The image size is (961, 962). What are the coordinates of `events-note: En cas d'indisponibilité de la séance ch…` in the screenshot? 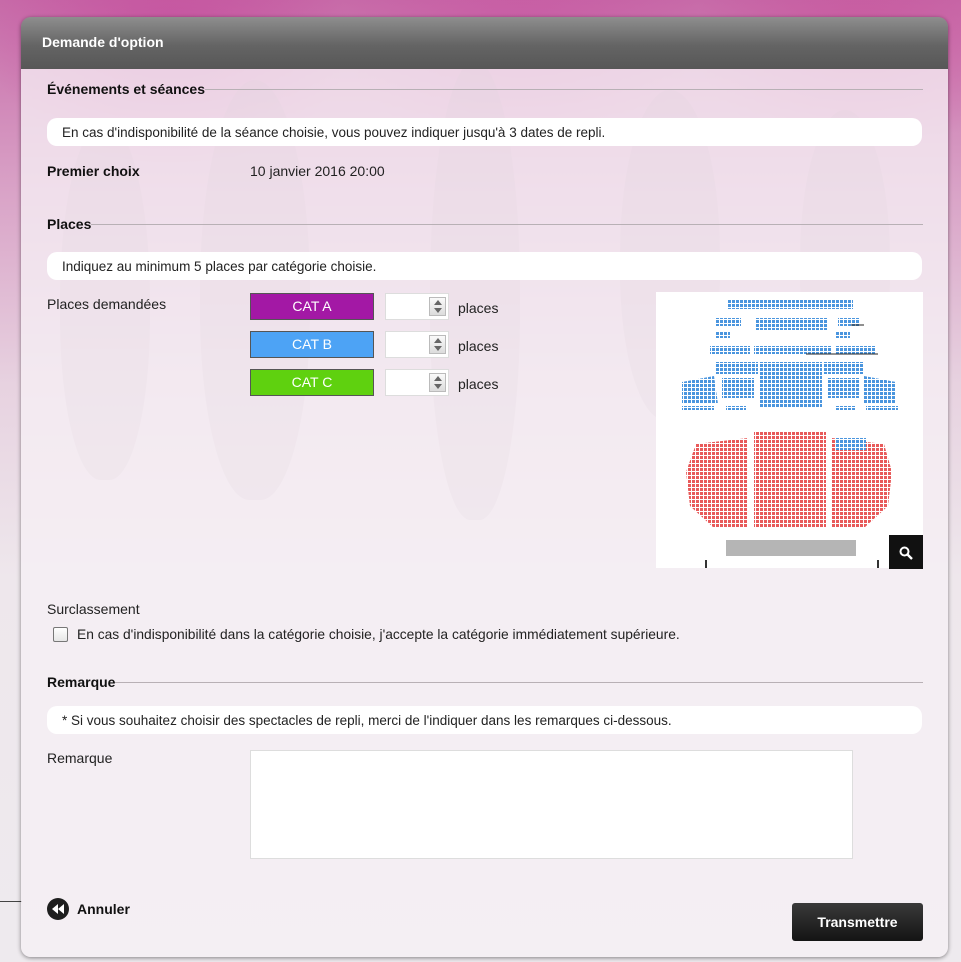 It's located at (484, 132).